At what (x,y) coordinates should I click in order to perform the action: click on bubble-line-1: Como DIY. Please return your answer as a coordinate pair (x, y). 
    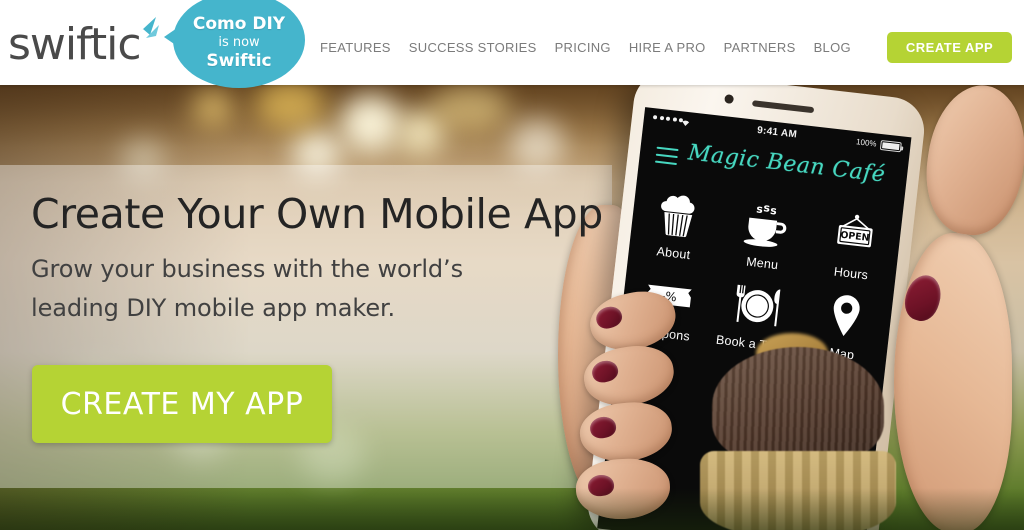
    Looking at the image, I should click on (239, 24).